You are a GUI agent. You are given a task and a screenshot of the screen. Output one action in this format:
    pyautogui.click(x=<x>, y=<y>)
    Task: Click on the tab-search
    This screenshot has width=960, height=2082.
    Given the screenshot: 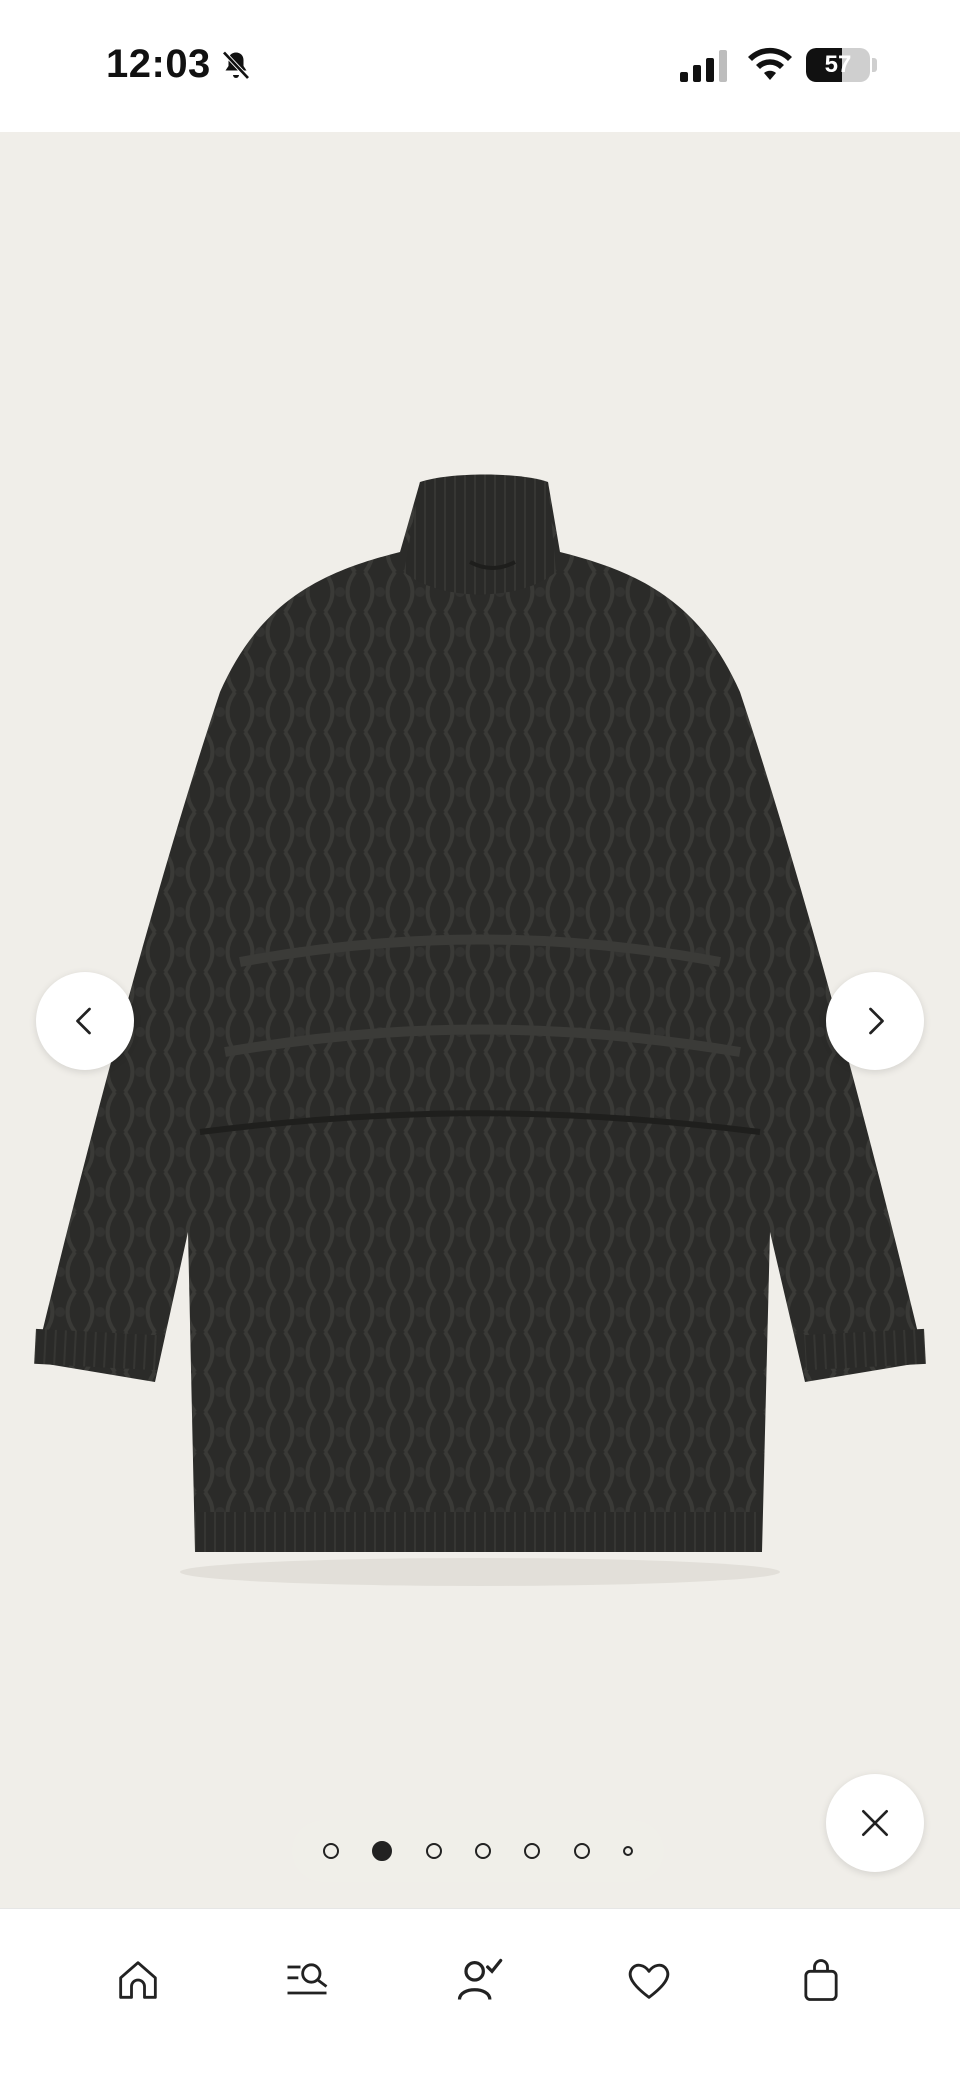 What is the action you would take?
    pyautogui.click(x=307, y=1980)
    